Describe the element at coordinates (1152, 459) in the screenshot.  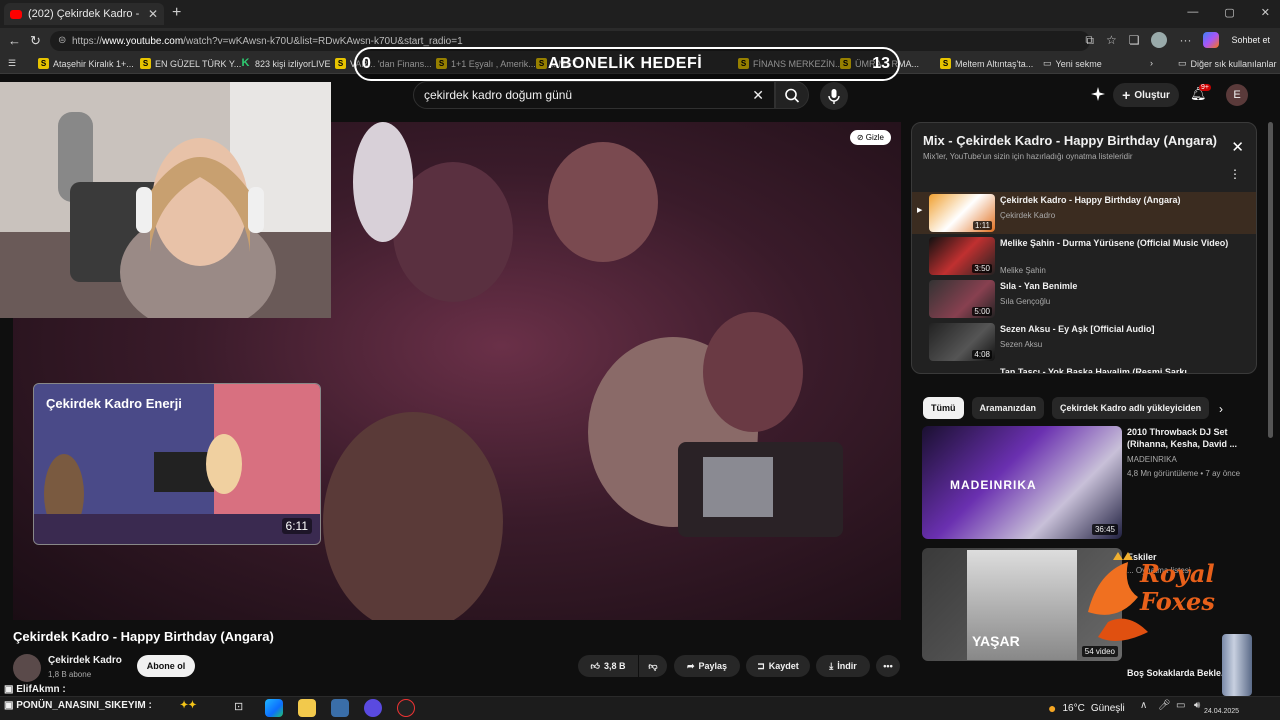
I see `recommendation-channel: MADEINRIKA` at that location.